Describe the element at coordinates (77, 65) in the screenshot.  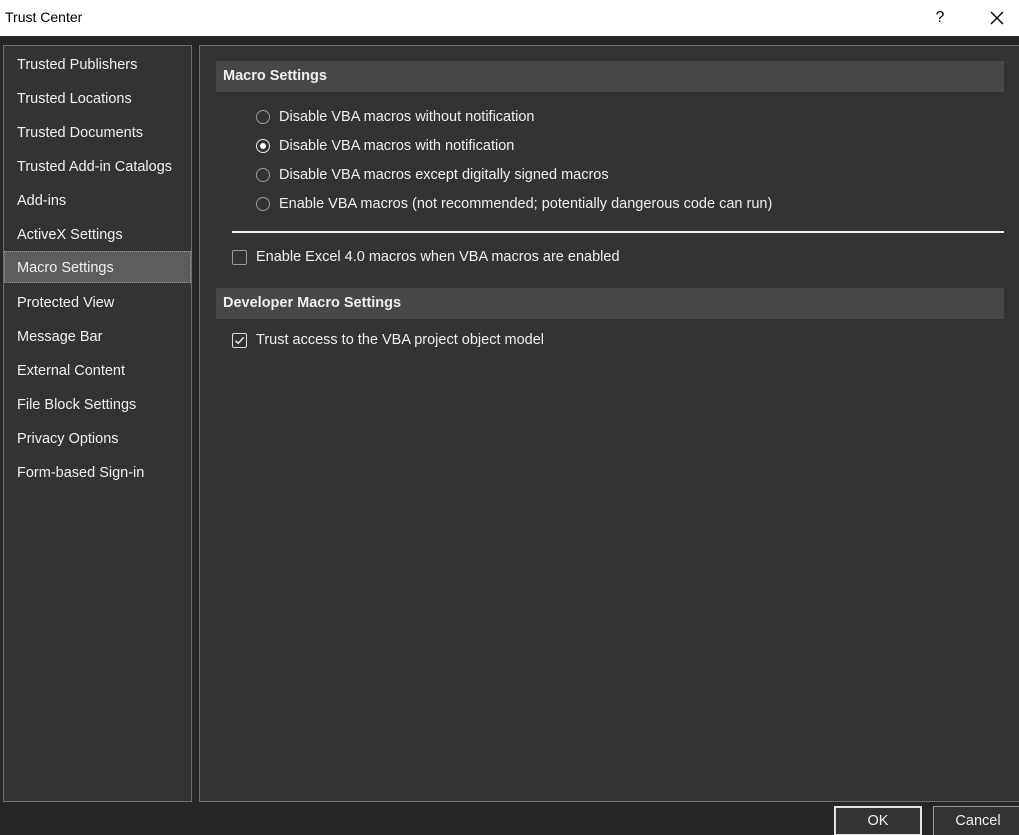
I see `sidebar-item-label: Trusted Publishers` at that location.